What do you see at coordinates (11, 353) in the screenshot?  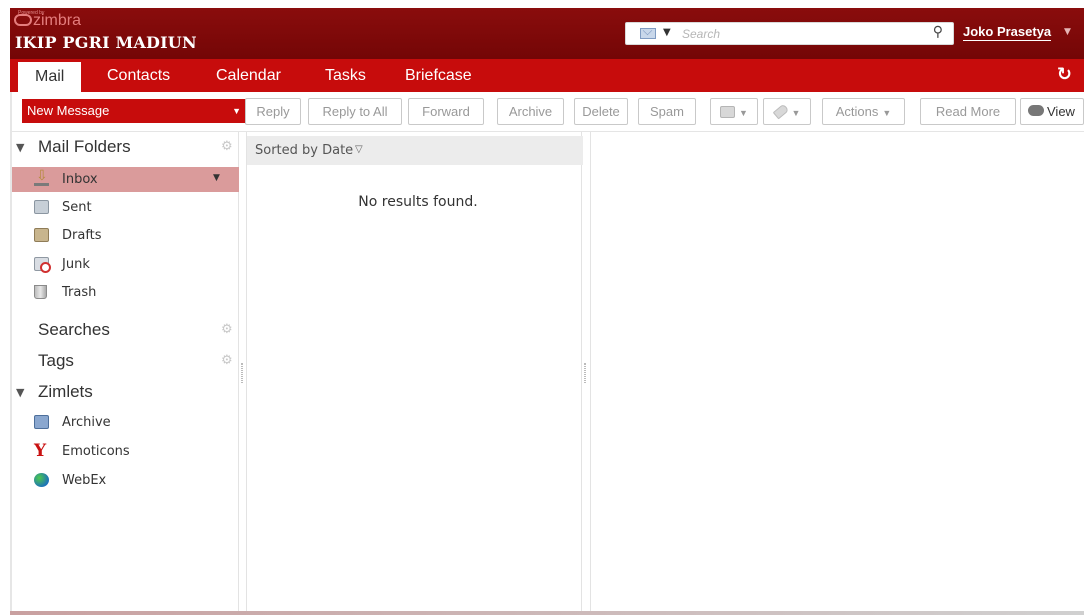 I see `left-border` at bounding box center [11, 353].